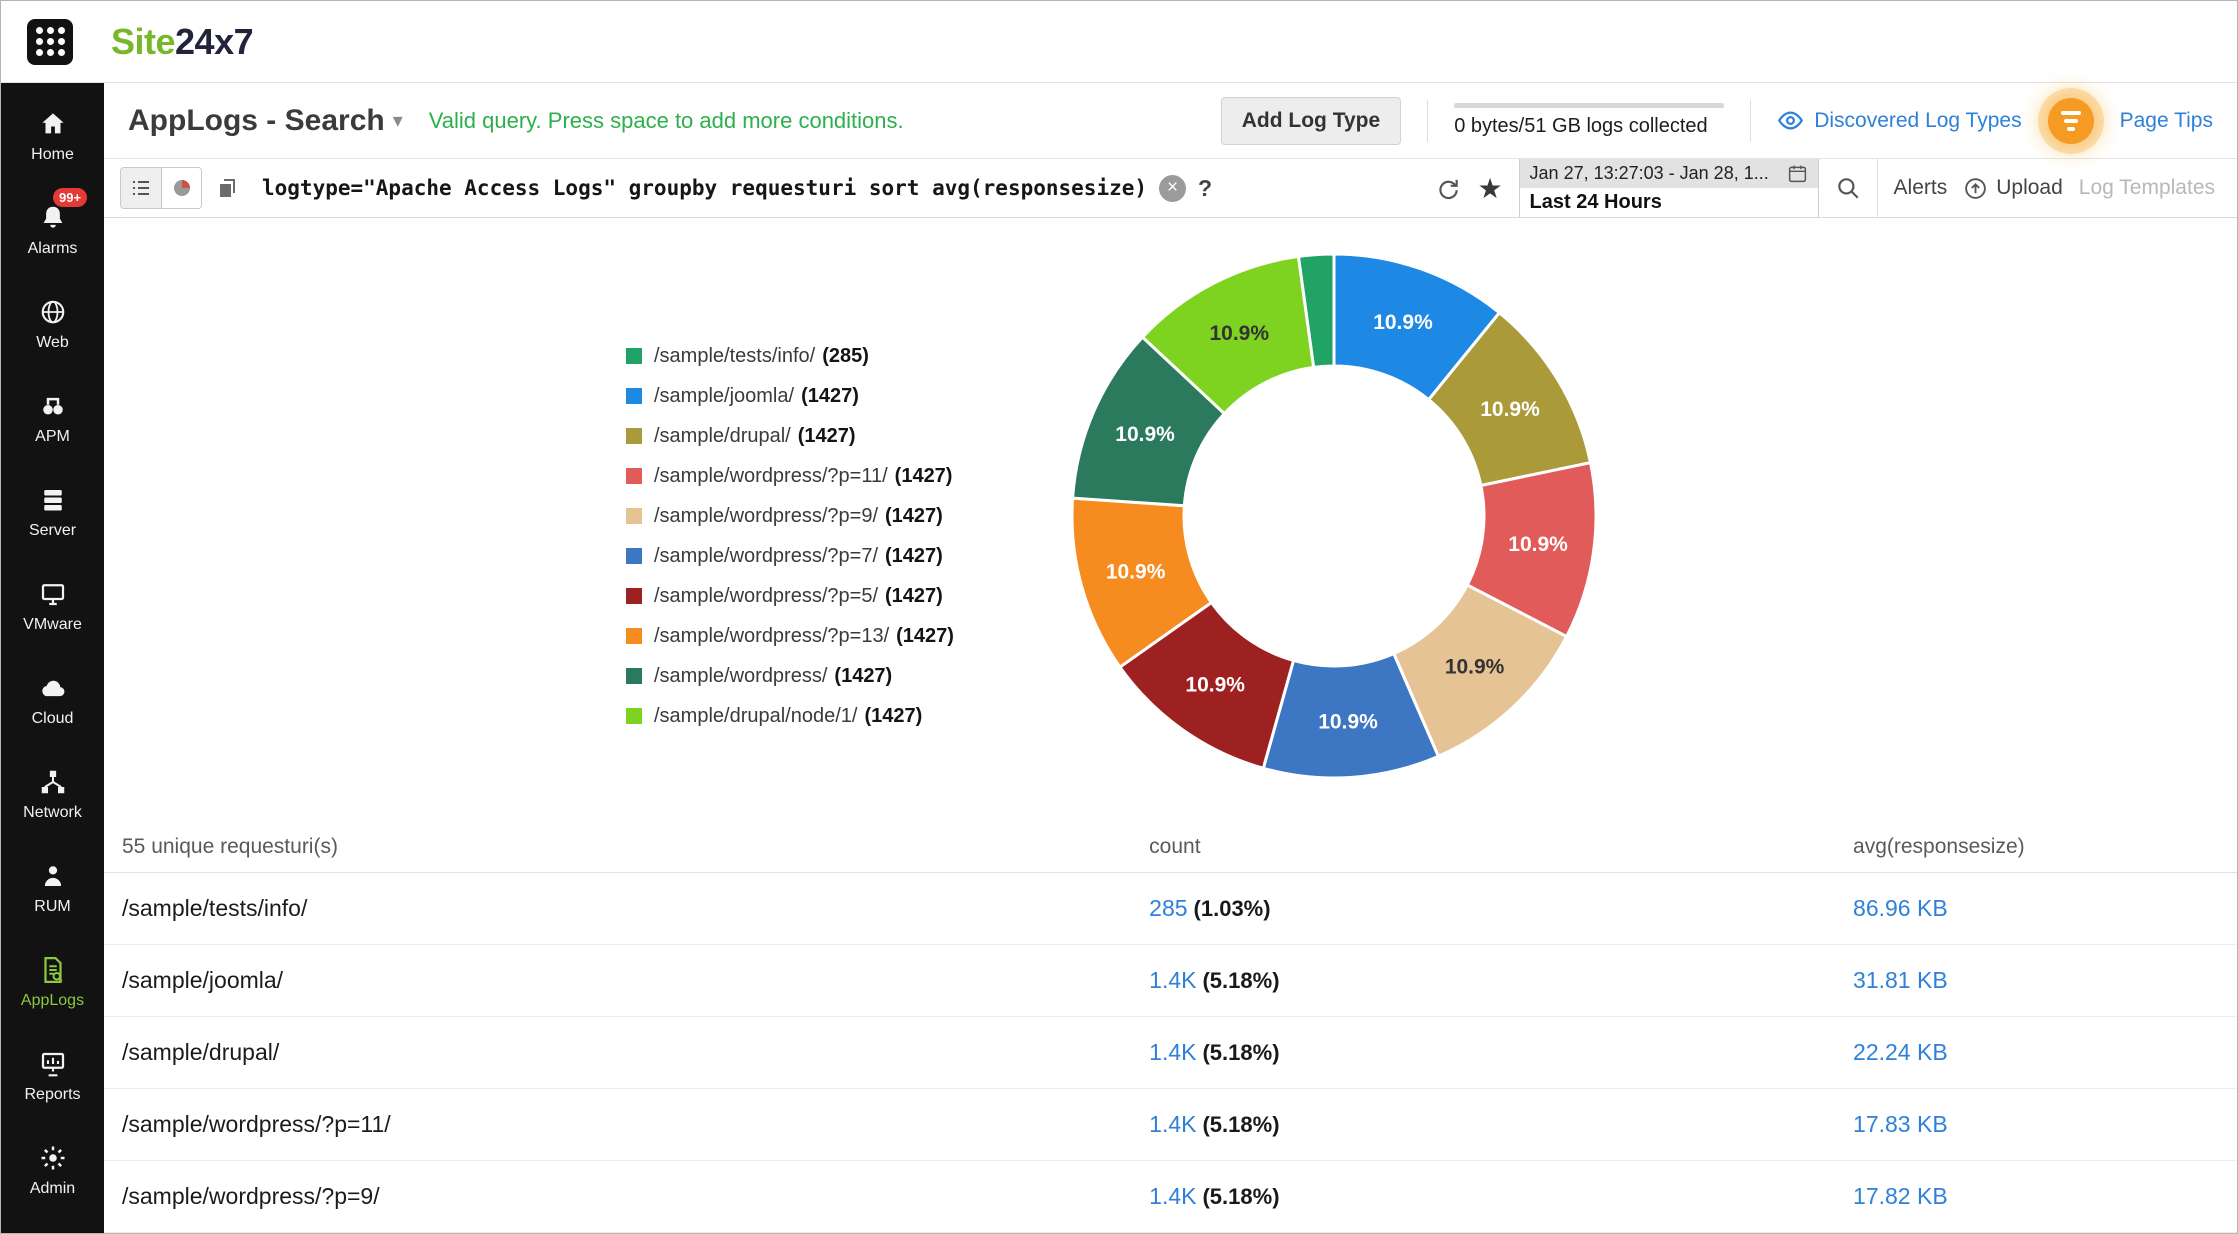 This screenshot has height=1234, width=2238. What do you see at coordinates (790, 636) in the screenshot?
I see `legend-item: /sample/wordpress/?p=13/ (1427)` at bounding box center [790, 636].